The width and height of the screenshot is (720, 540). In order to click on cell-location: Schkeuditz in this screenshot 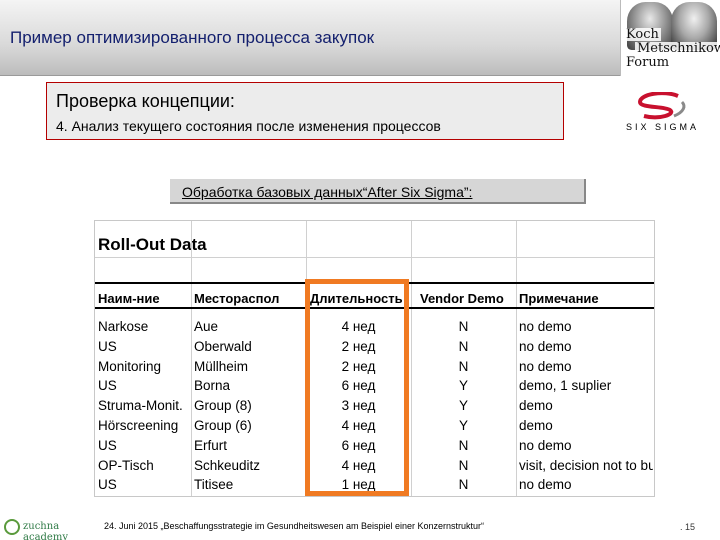, I will do `click(227, 465)`.